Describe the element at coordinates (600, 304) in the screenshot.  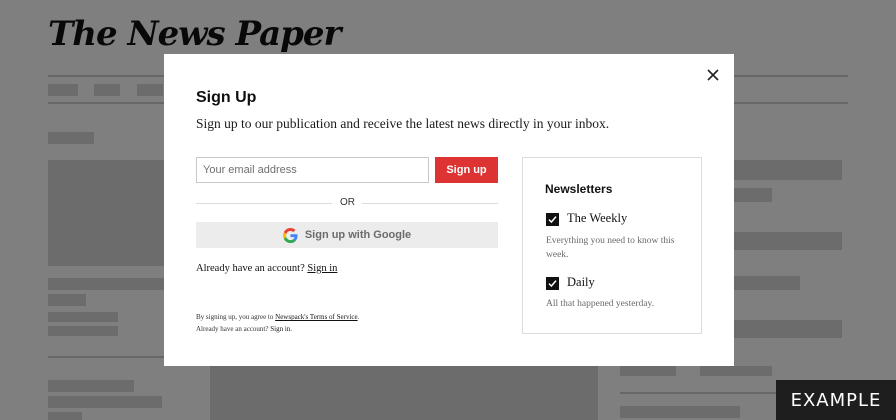
I see `newsletter-description: All that happened yesterday.` at that location.